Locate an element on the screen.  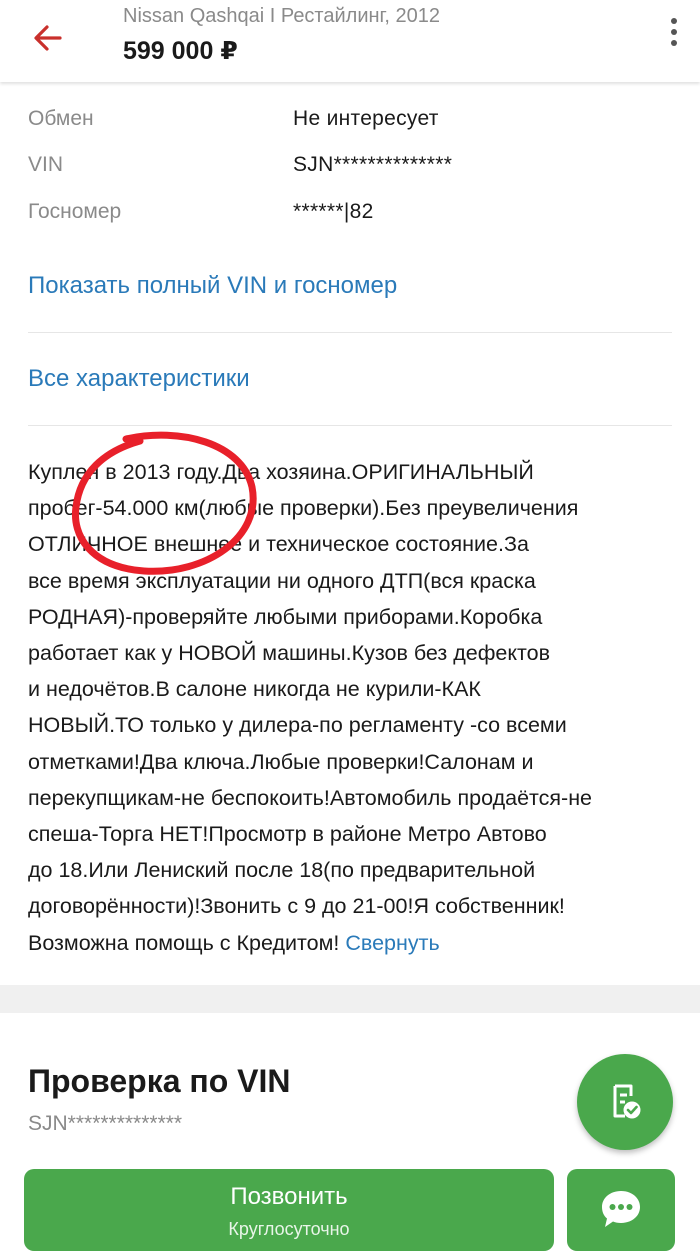
spec-label-exchange: Обмен is located at coordinates (61, 118).